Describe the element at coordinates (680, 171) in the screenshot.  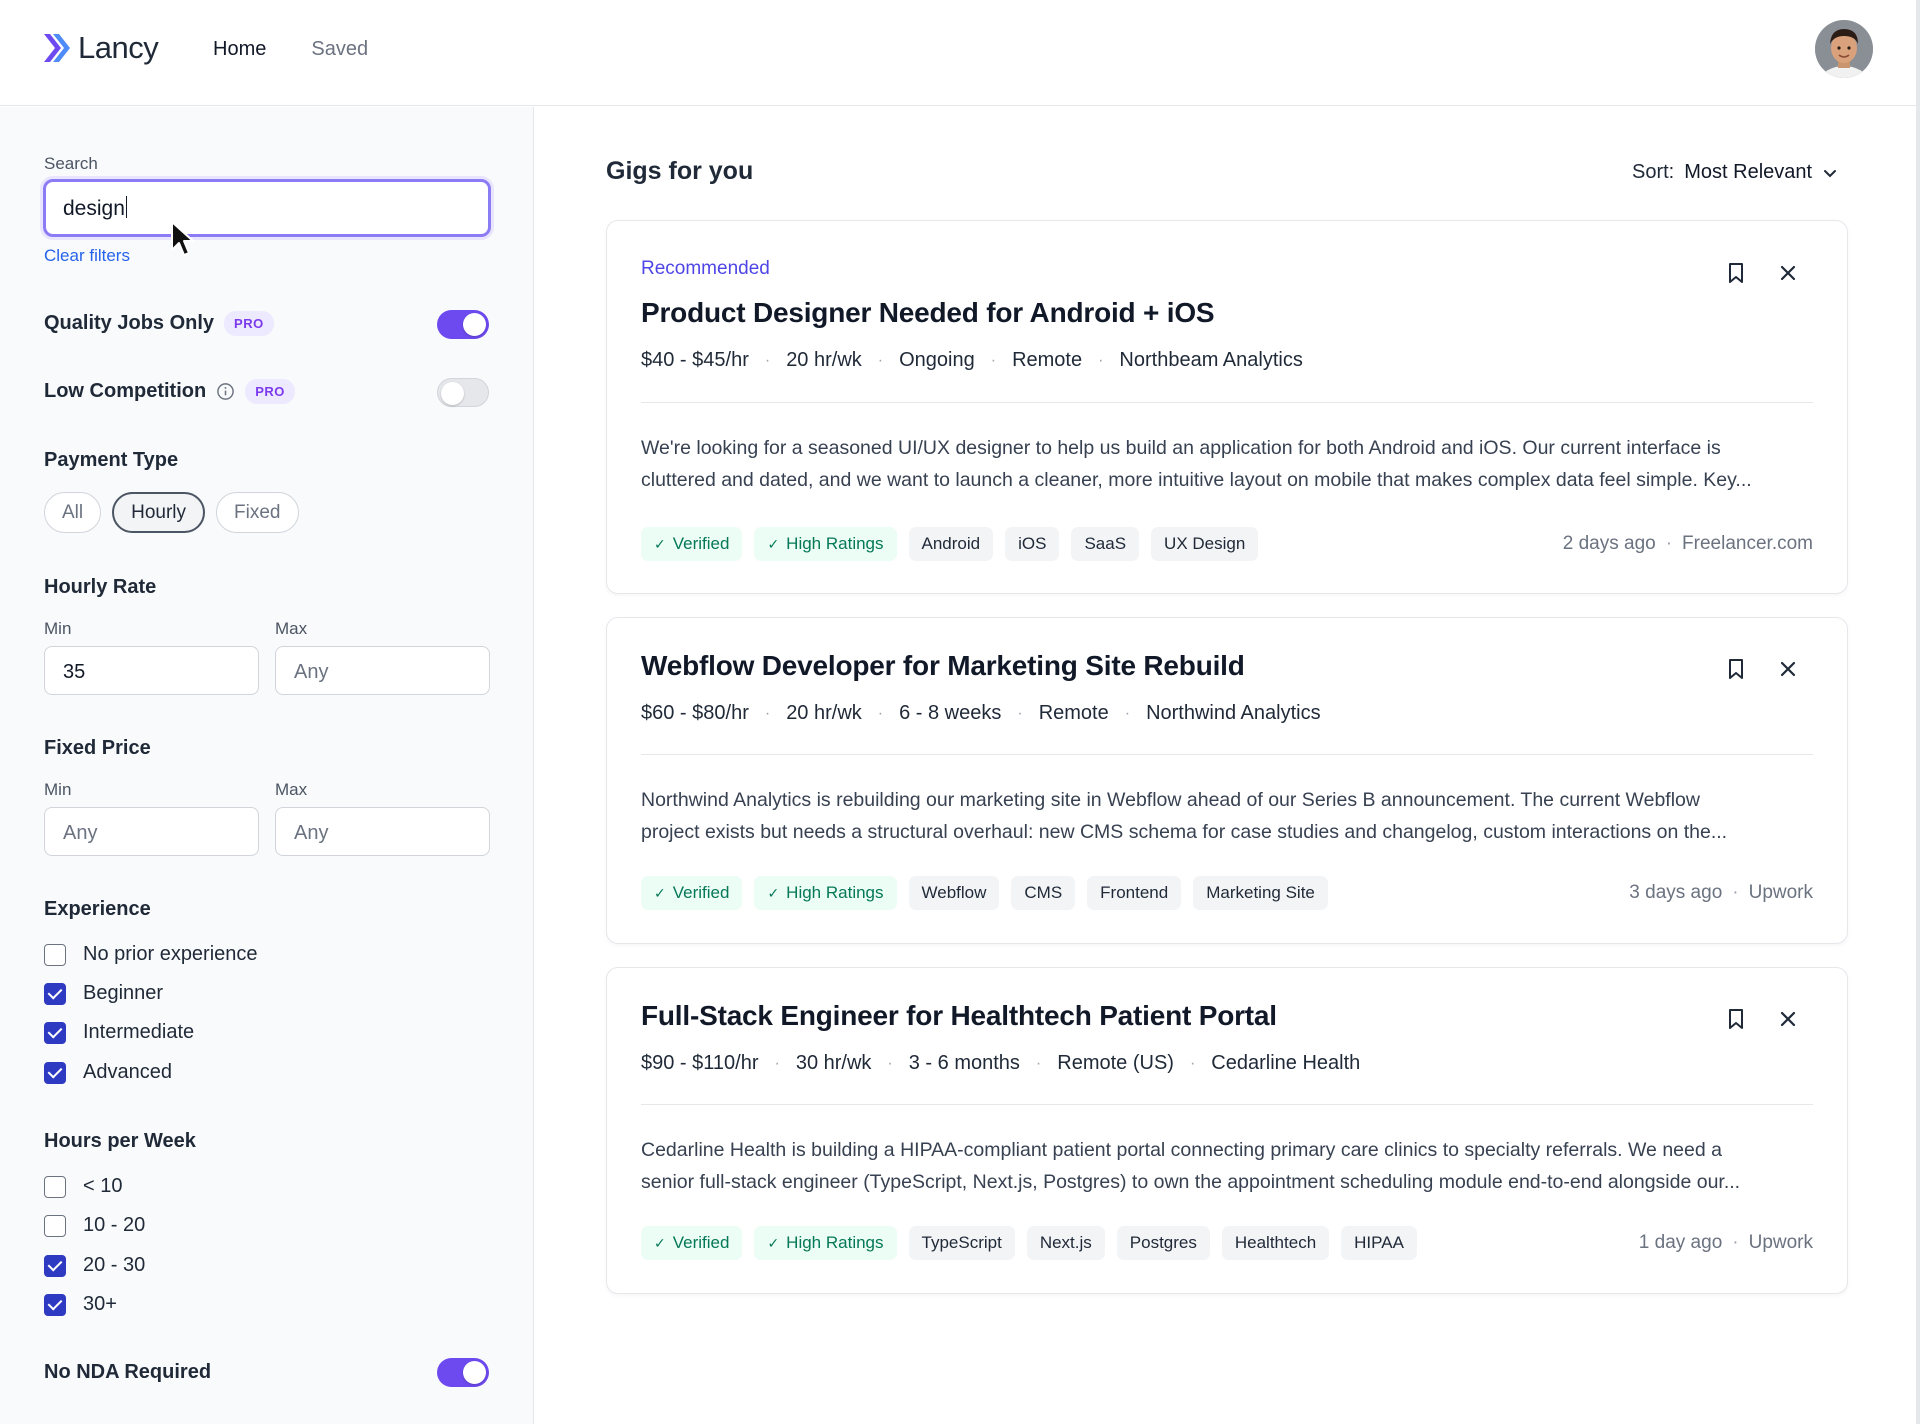
I see `page-title: Gigs for you` at that location.